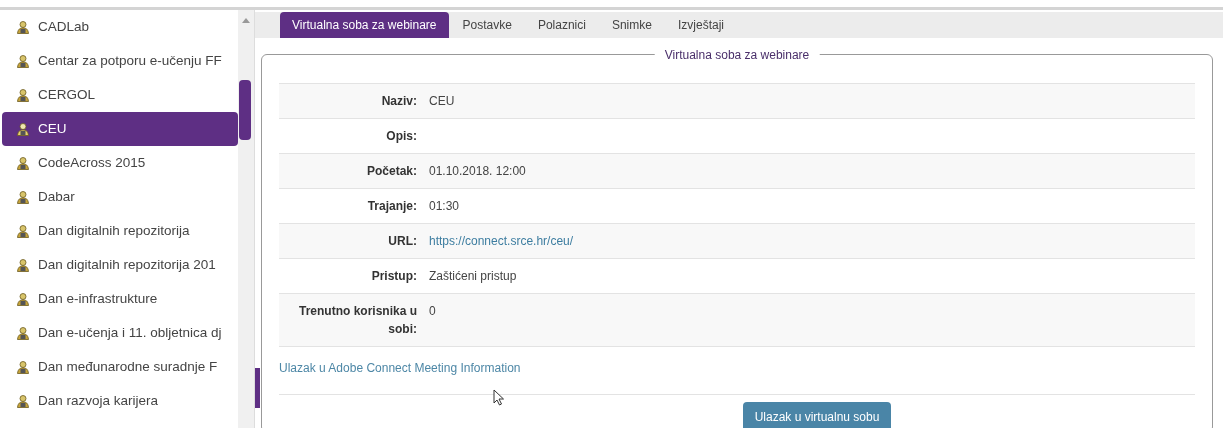  I want to click on field-label: Naziv:, so click(399, 101).